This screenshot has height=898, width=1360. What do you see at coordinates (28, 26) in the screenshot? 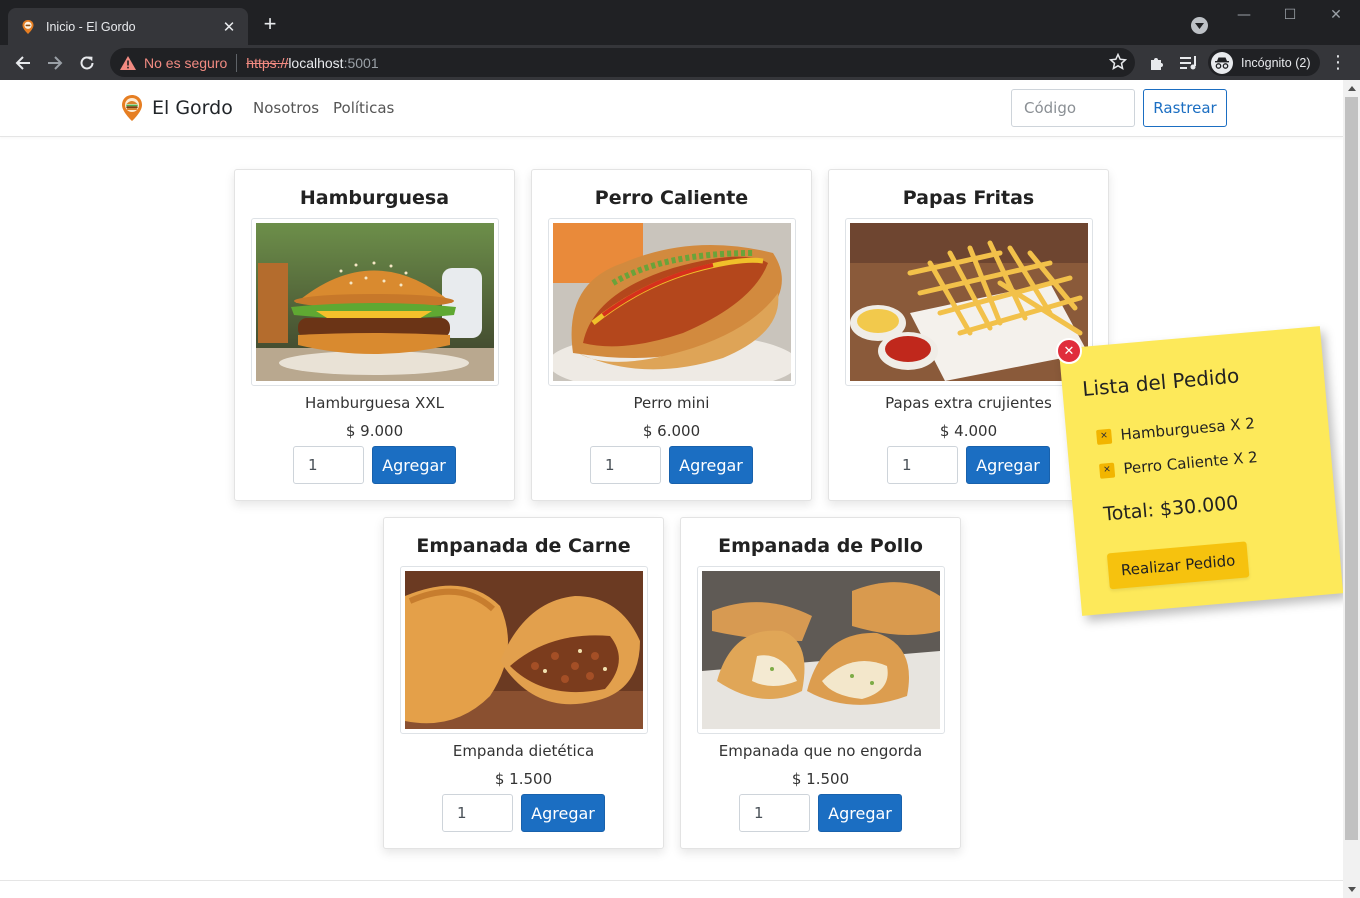
I see `burger-pin-icon` at bounding box center [28, 26].